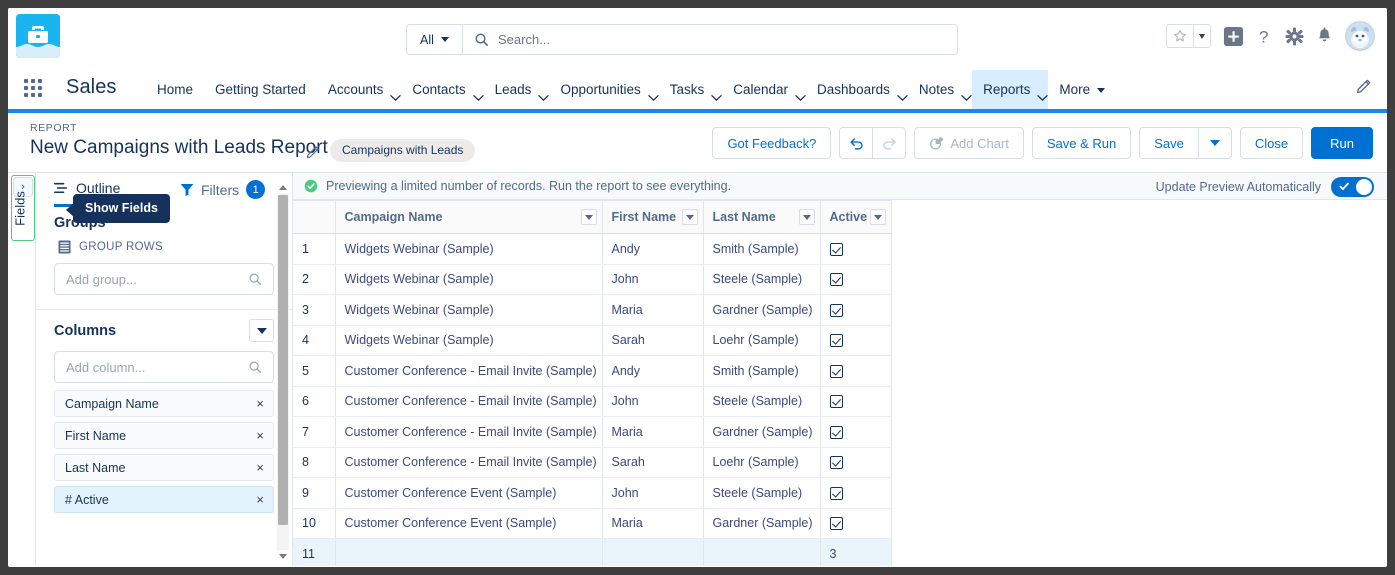 This screenshot has width=1395, height=575. I want to click on row-number-text: 4, so click(305, 340).